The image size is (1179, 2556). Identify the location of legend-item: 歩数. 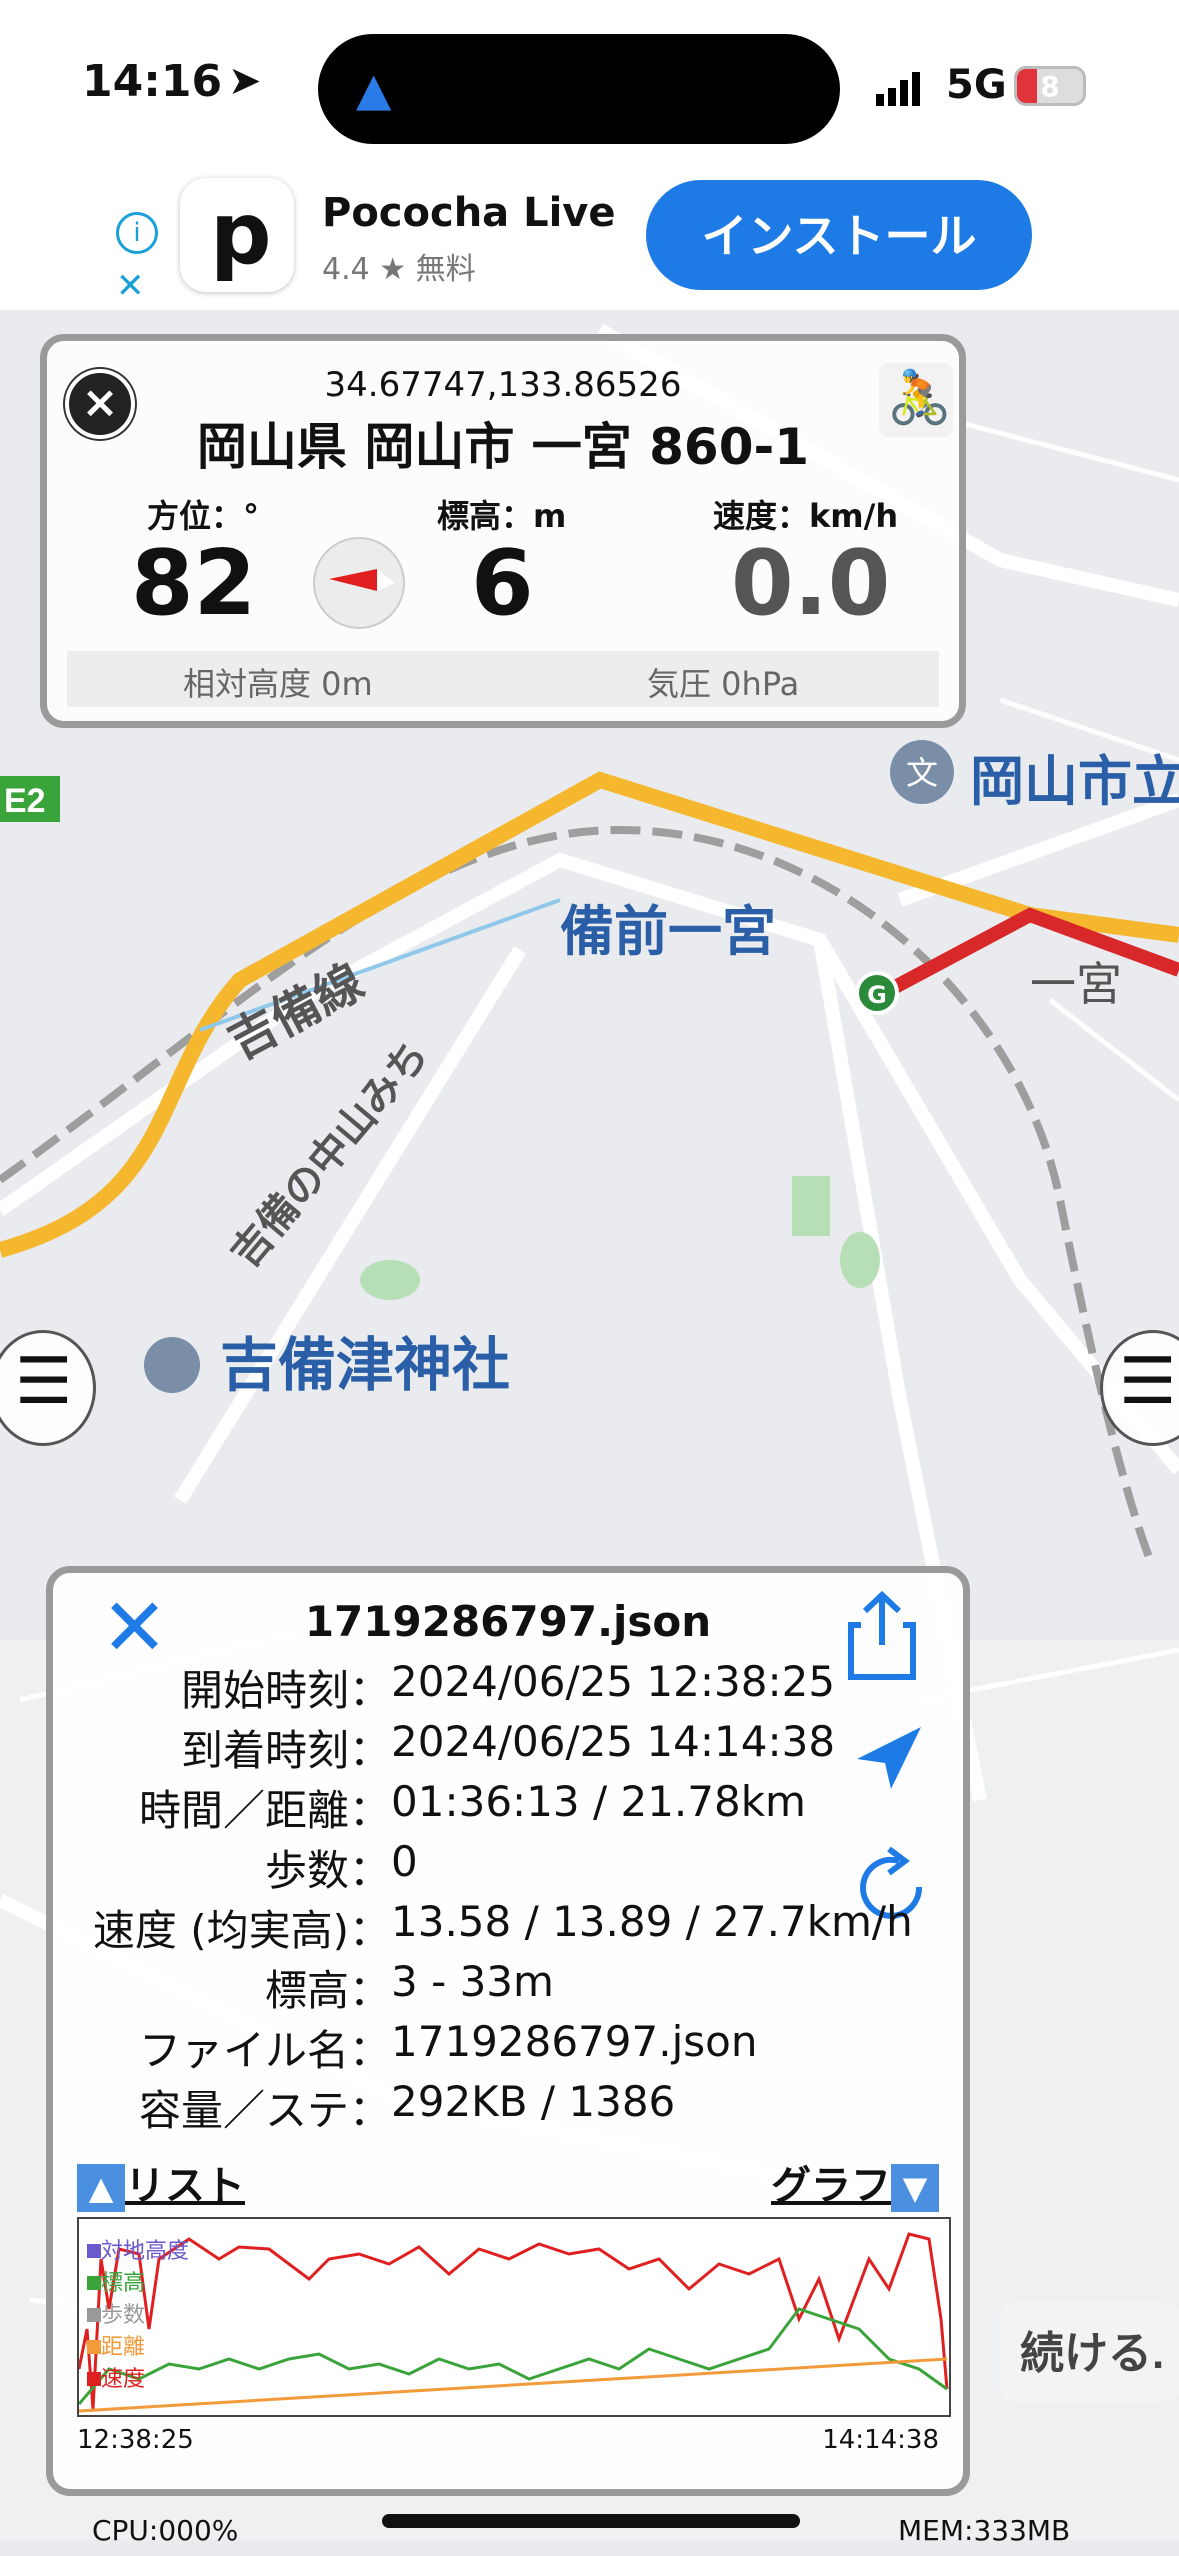
(138, 2313).